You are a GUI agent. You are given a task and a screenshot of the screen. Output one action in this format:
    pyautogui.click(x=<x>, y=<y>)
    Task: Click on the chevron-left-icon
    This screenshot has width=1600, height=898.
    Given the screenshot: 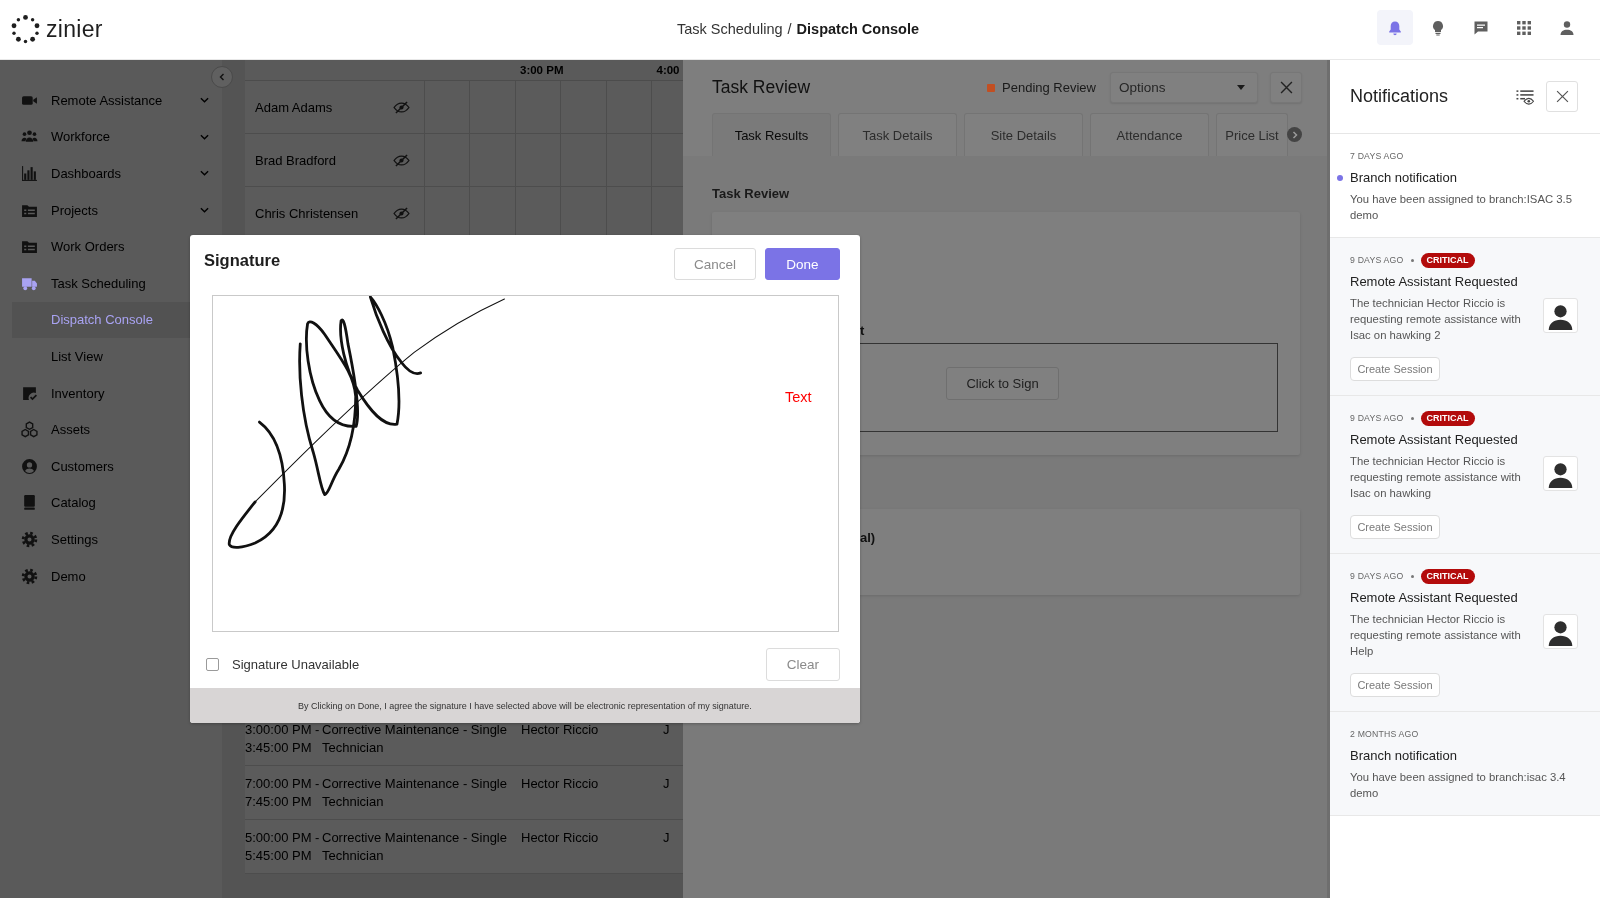 What is the action you would take?
    pyautogui.click(x=222, y=77)
    